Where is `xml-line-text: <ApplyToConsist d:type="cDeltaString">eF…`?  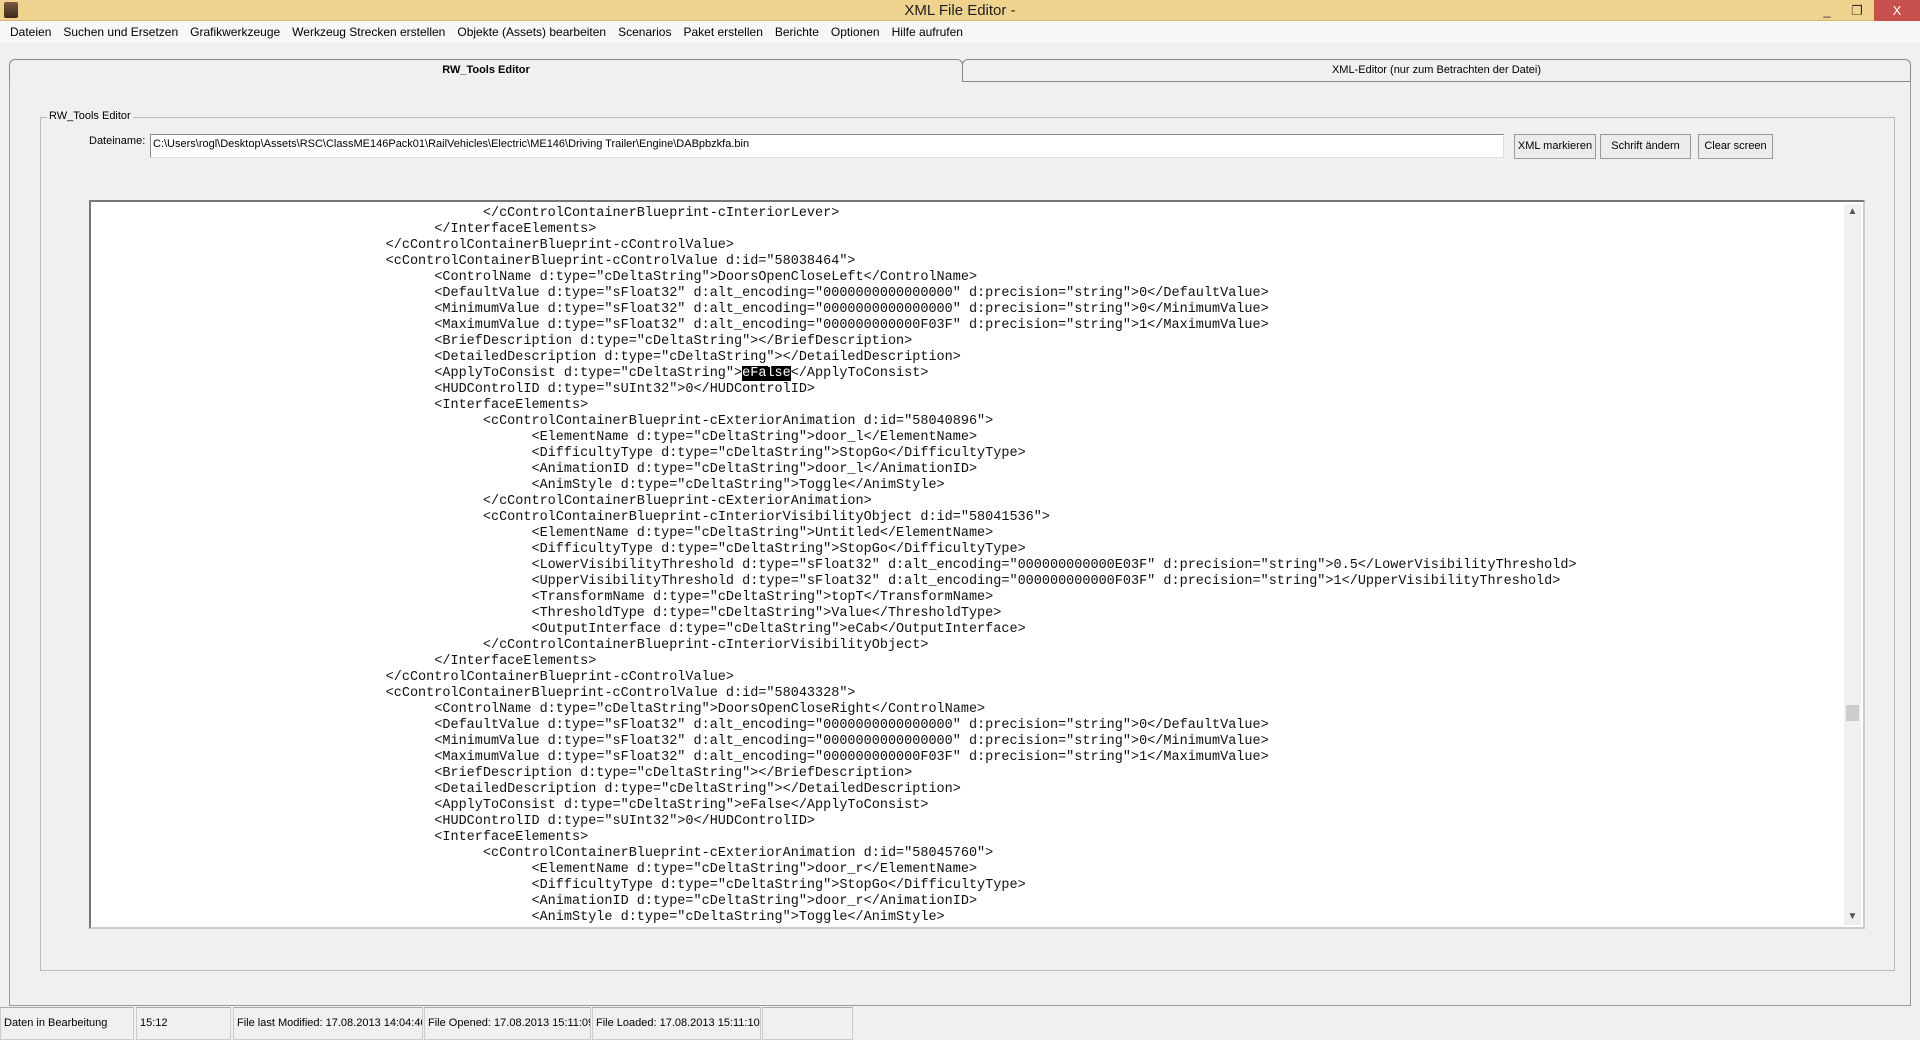 xml-line-text: <ApplyToConsist d:type="cDeltaString">eF… is located at coordinates (511, 805).